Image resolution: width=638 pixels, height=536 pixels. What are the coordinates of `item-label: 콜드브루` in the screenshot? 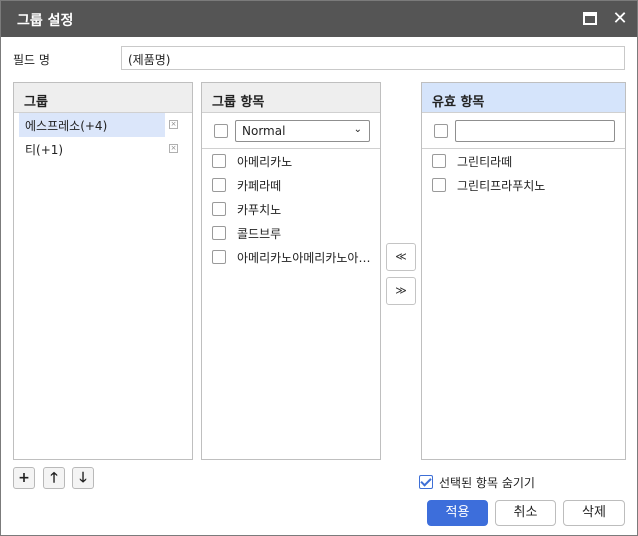 It's located at (259, 234).